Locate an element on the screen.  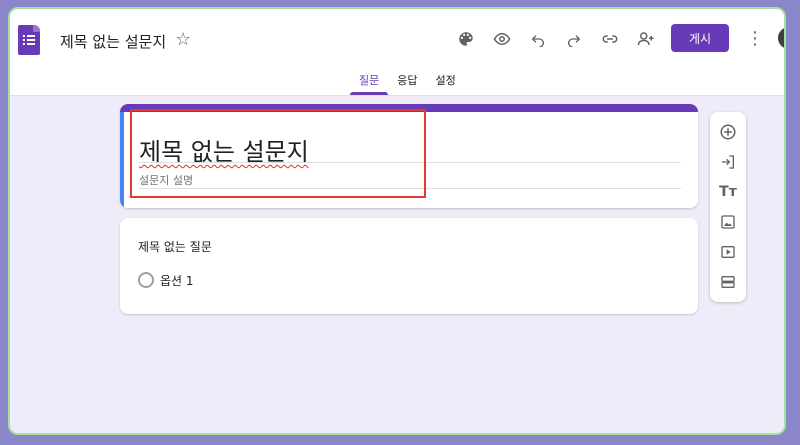
add-title-icon: Tт is located at coordinates (728, 192).